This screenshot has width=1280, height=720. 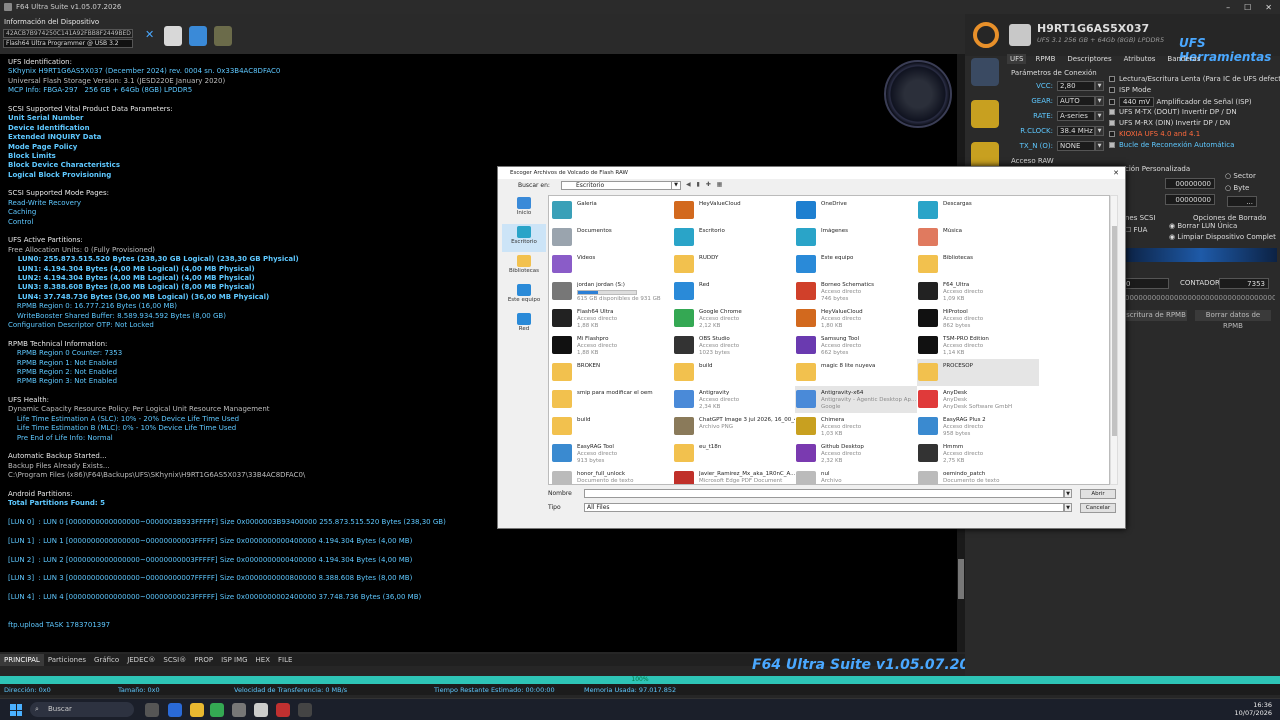 What do you see at coordinates (1130, 91) in the screenshot?
I see `isp-mode-checkbox: ISP Mode` at bounding box center [1130, 91].